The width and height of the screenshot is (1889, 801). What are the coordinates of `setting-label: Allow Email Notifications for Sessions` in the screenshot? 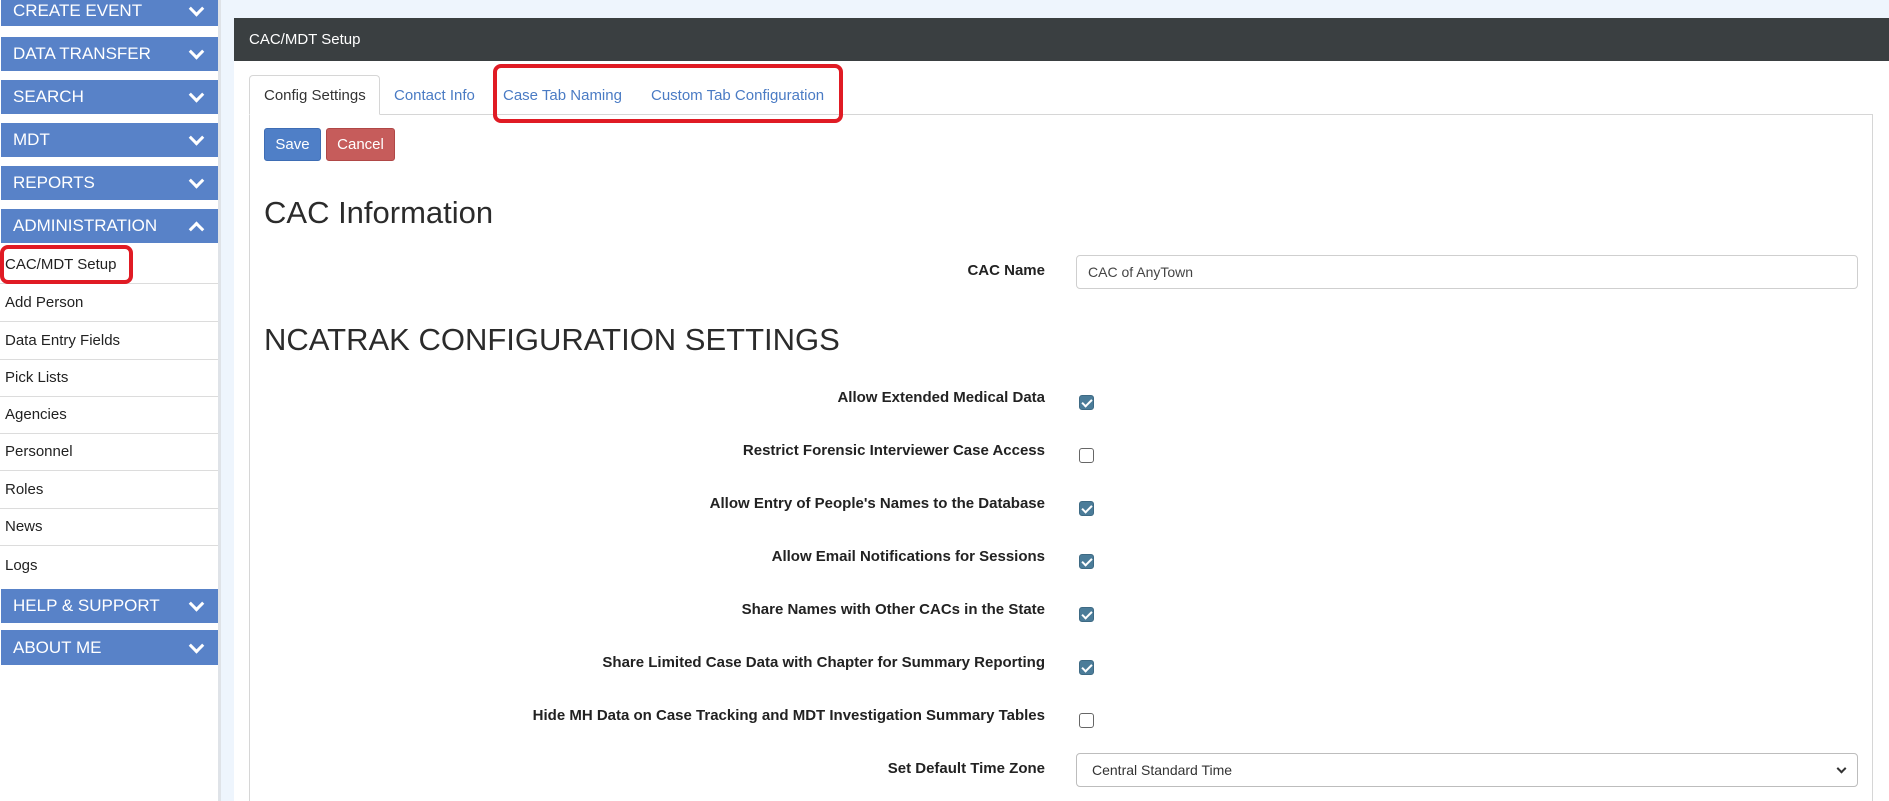 It's located at (908, 556).